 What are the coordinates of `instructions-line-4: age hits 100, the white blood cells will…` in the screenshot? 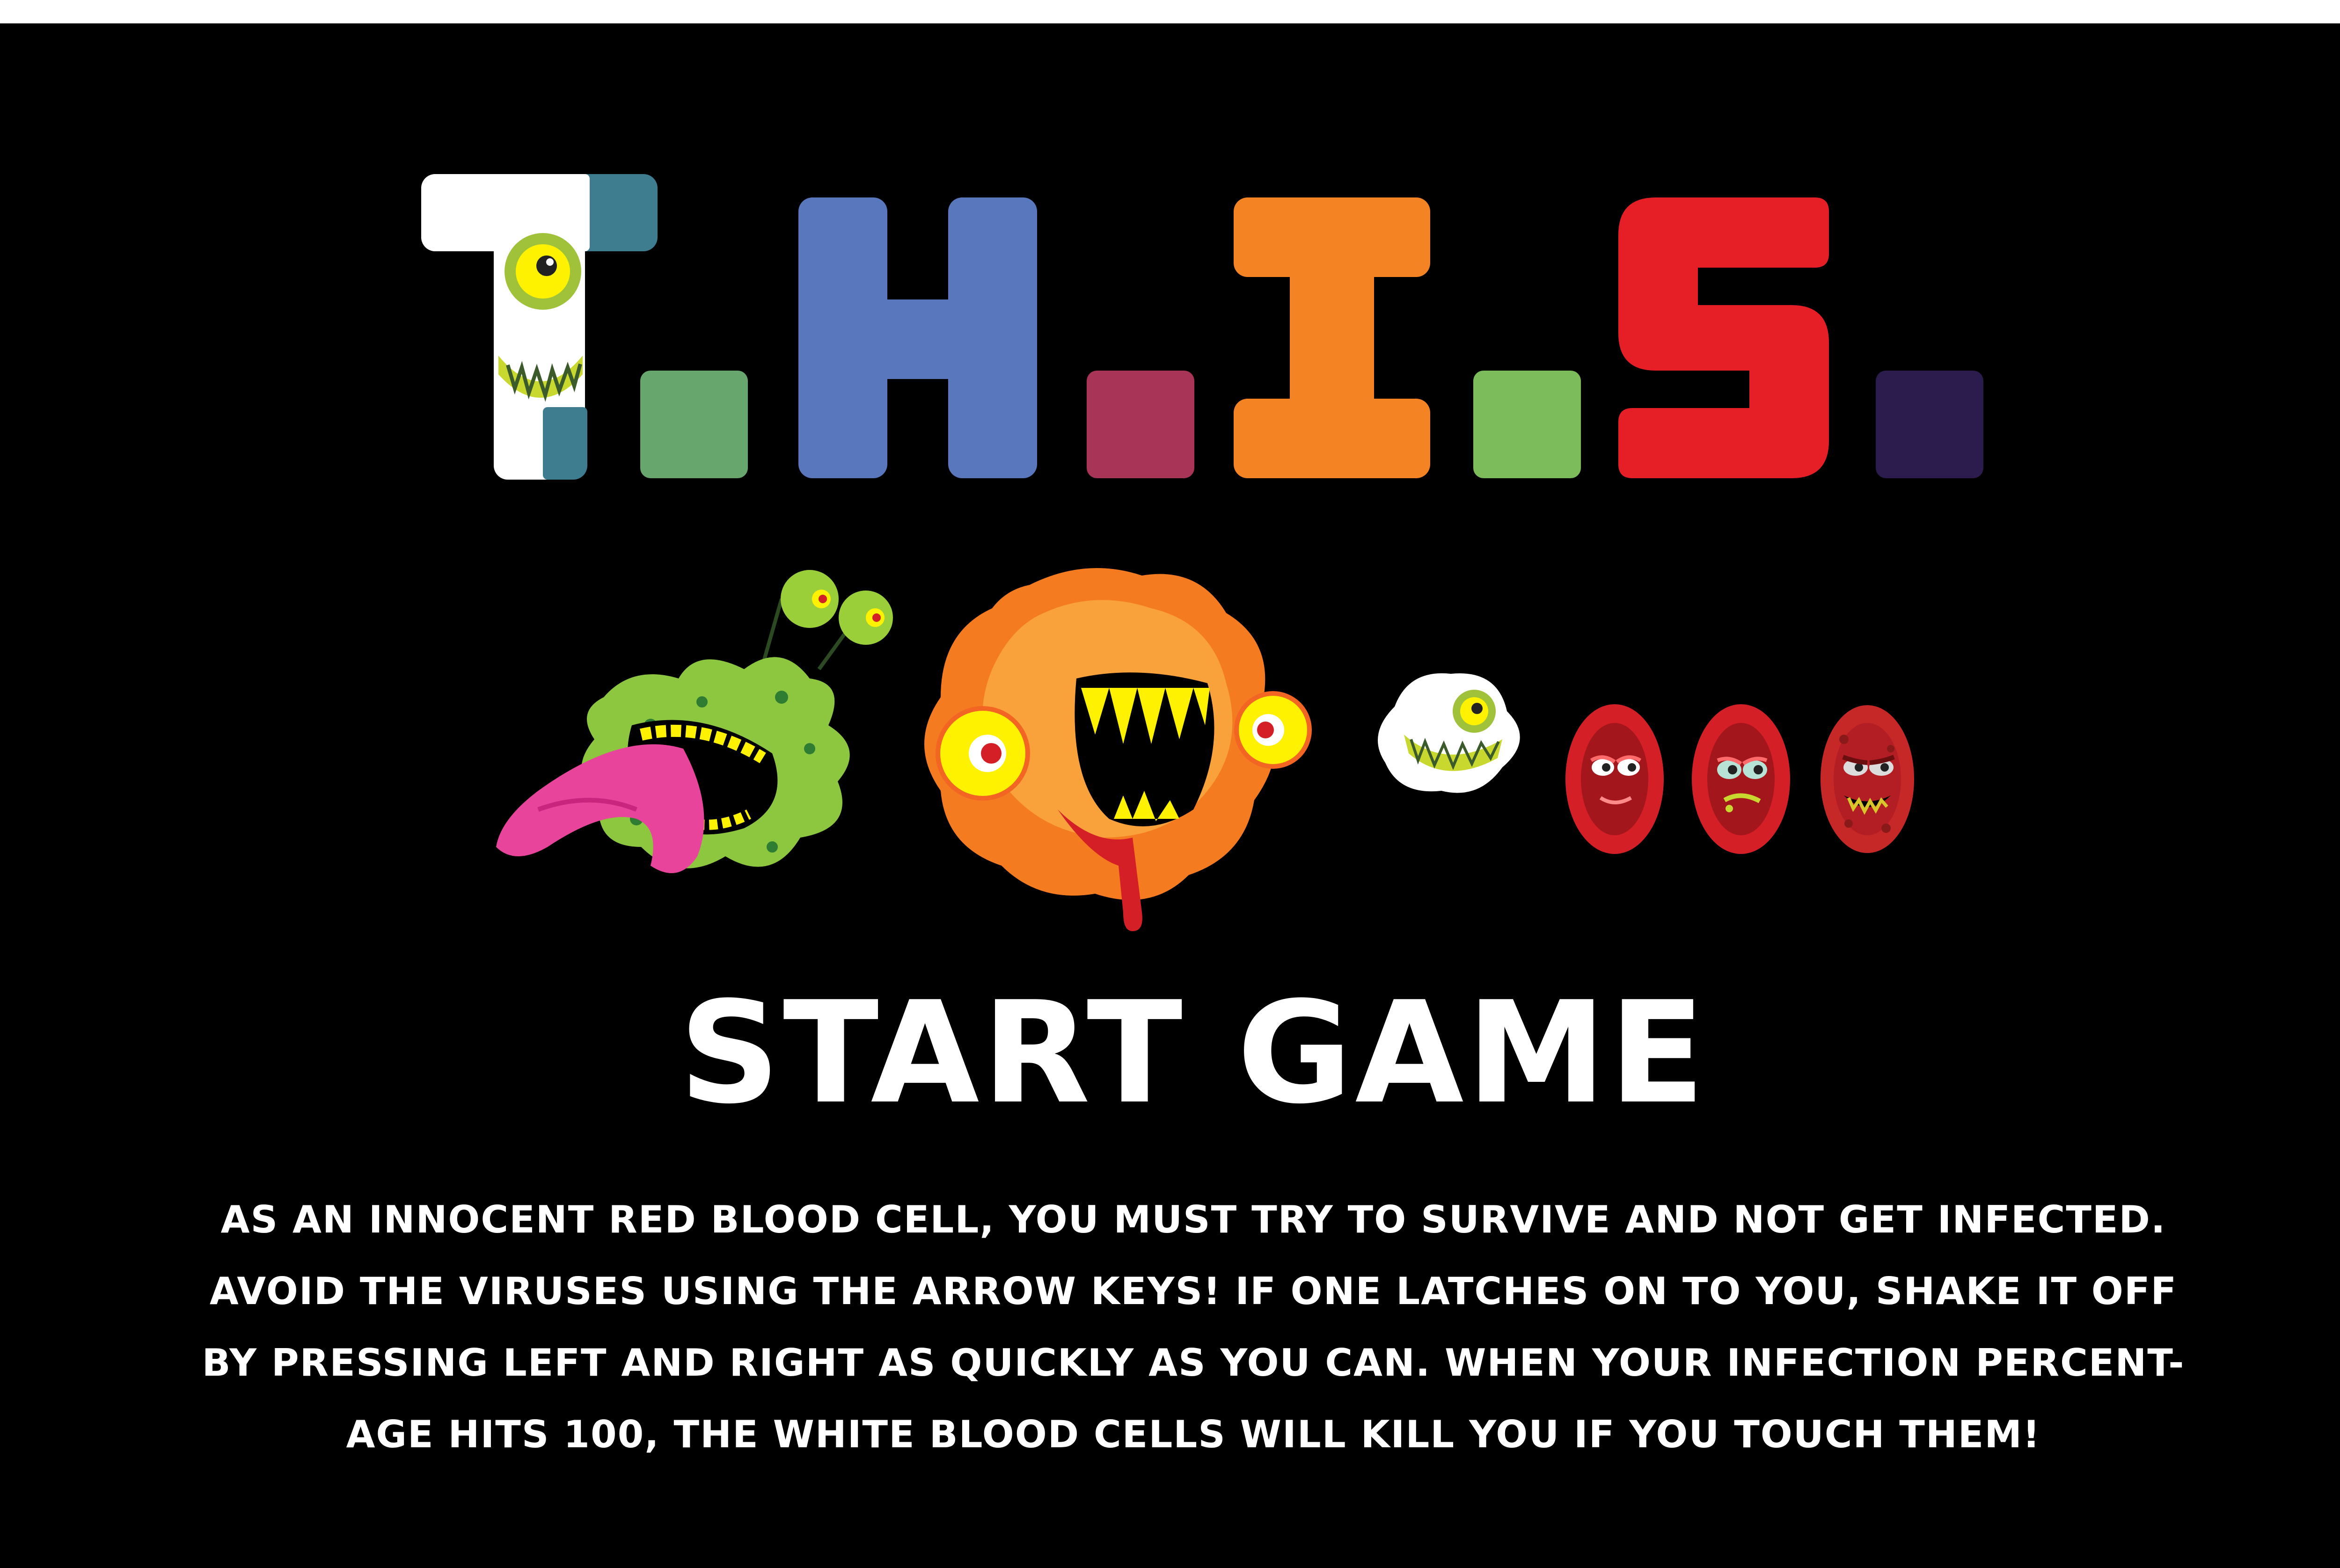 It's located at (1193, 1434).